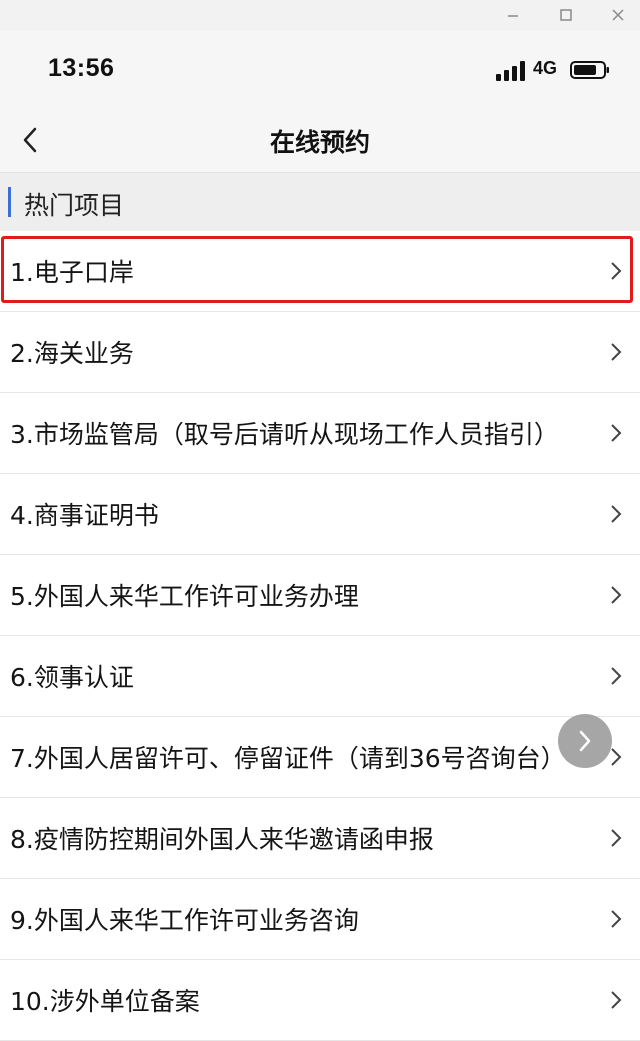 The width and height of the screenshot is (640, 1041). Describe the element at coordinates (320, 70) in the screenshot. I see `status-bar: 13:56 4G` at that location.